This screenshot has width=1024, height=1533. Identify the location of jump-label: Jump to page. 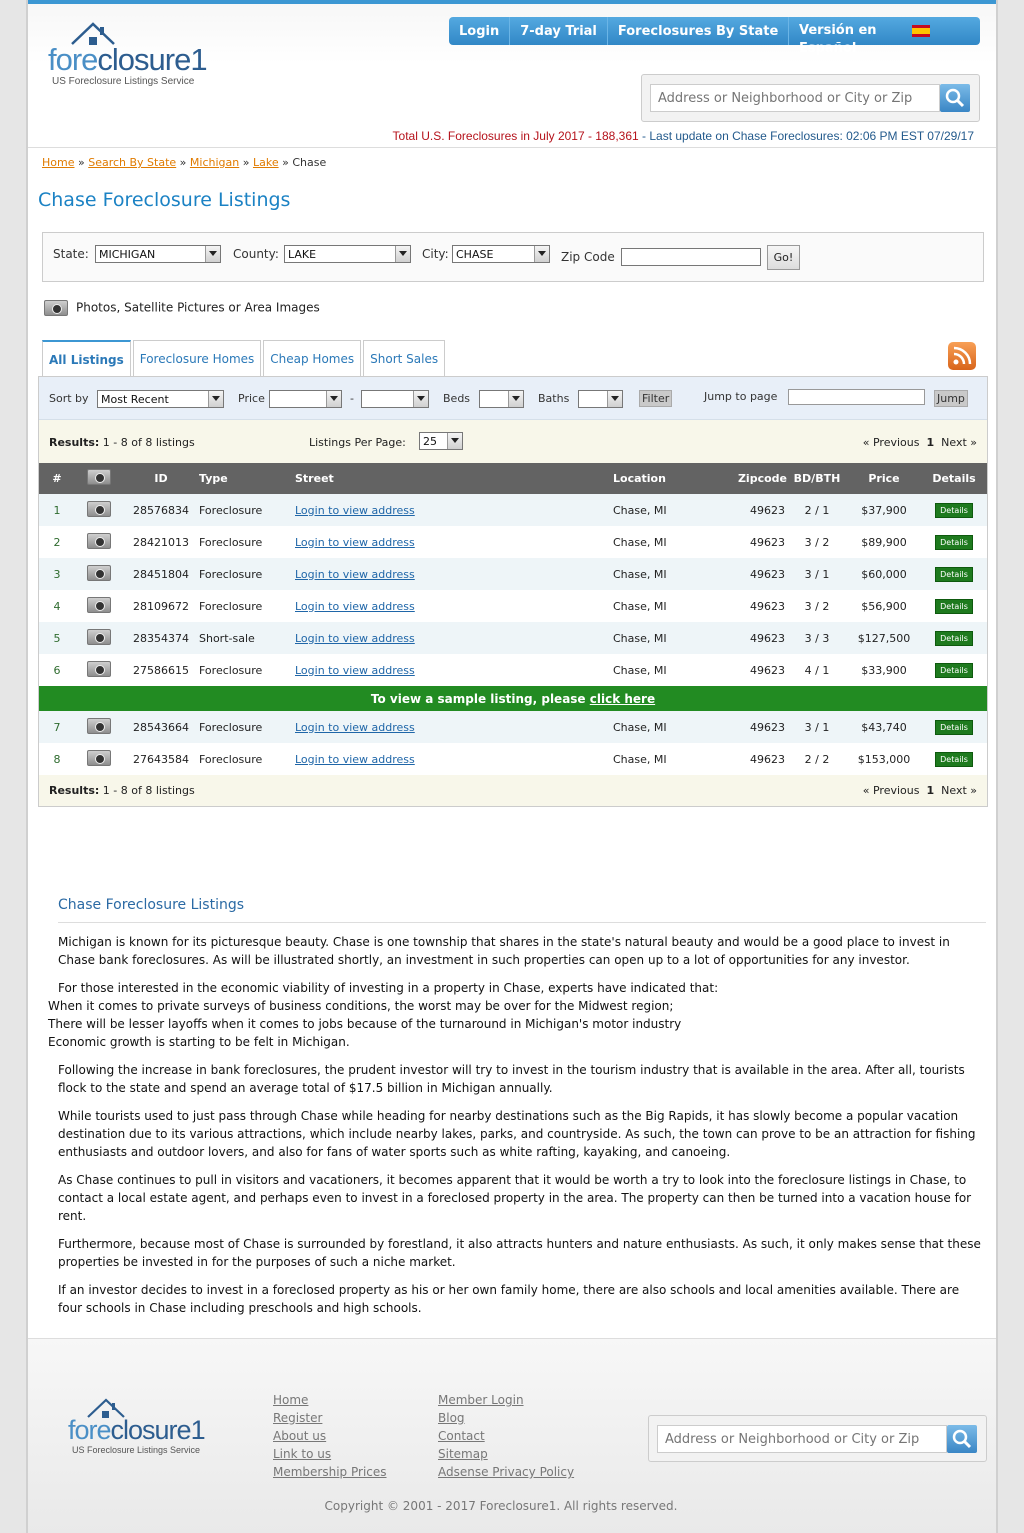
(741, 396).